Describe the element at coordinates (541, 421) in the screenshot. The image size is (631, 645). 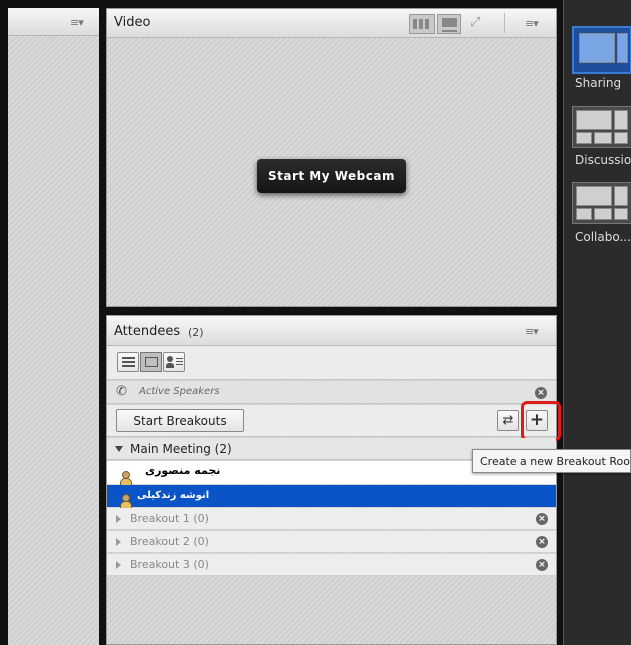
I see `highlight-box` at that location.